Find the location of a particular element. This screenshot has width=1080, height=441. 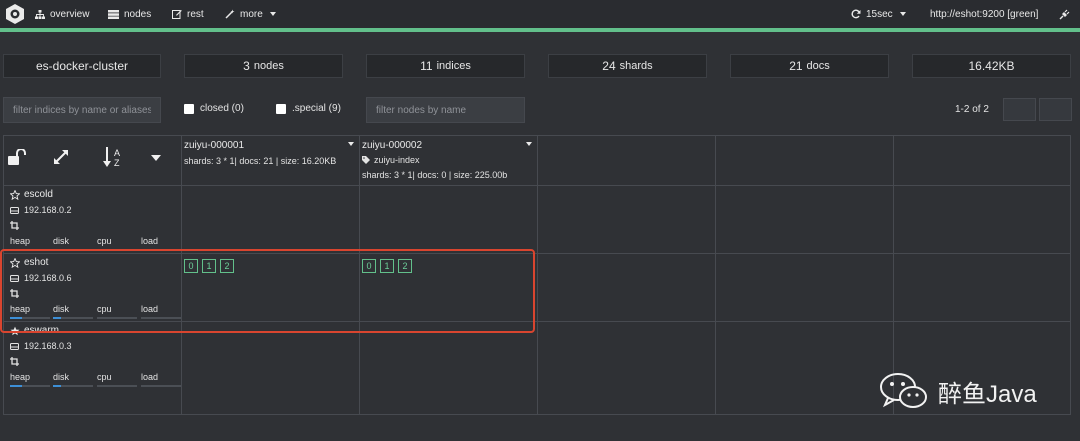

nav-more-dropdown: more is located at coordinates (250, 14).